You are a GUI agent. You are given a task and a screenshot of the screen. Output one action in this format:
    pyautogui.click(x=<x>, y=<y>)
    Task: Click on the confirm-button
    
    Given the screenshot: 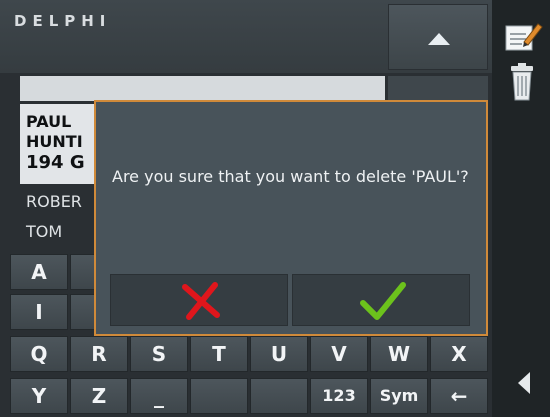 What is the action you would take?
    pyautogui.click(x=381, y=300)
    